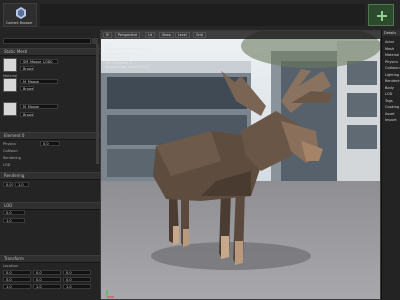  Describe the element at coordinates (50, 176) in the screenshot. I see `section-lighting: Rendering` at that location.